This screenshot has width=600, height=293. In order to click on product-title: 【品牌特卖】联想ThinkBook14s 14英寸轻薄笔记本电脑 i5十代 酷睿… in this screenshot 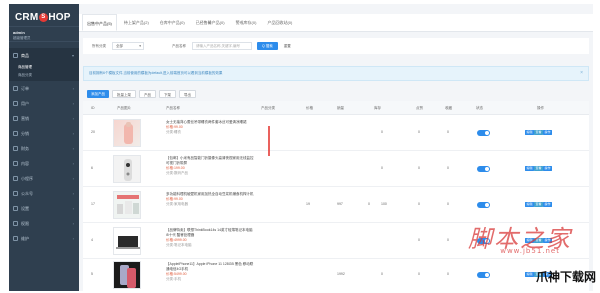, I will do `click(211, 233)`.